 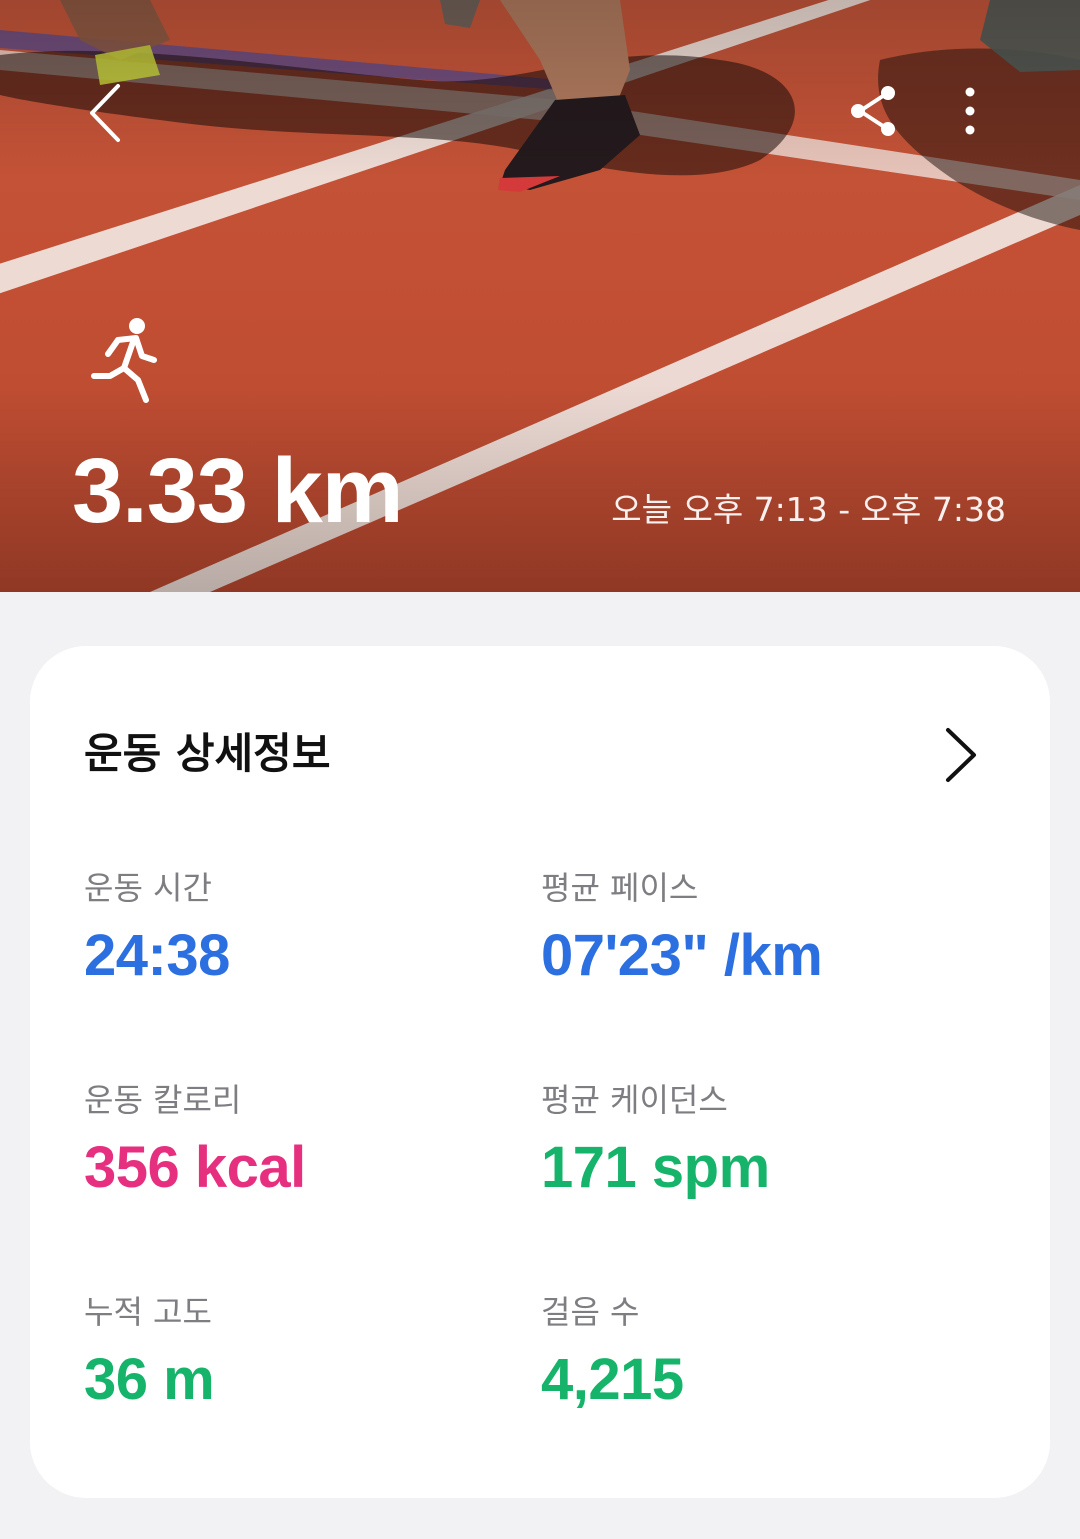 I want to click on distance-value: 3.33 km, so click(x=238, y=491).